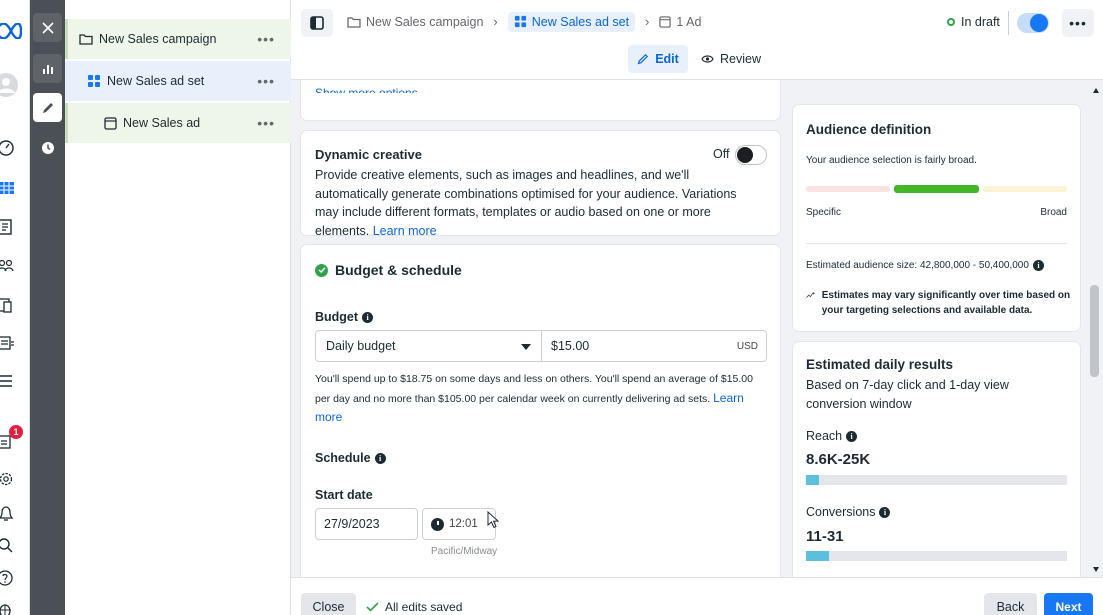 This screenshot has width=1103, height=615. What do you see at coordinates (14, 578) in the screenshot?
I see `help-icon` at bounding box center [14, 578].